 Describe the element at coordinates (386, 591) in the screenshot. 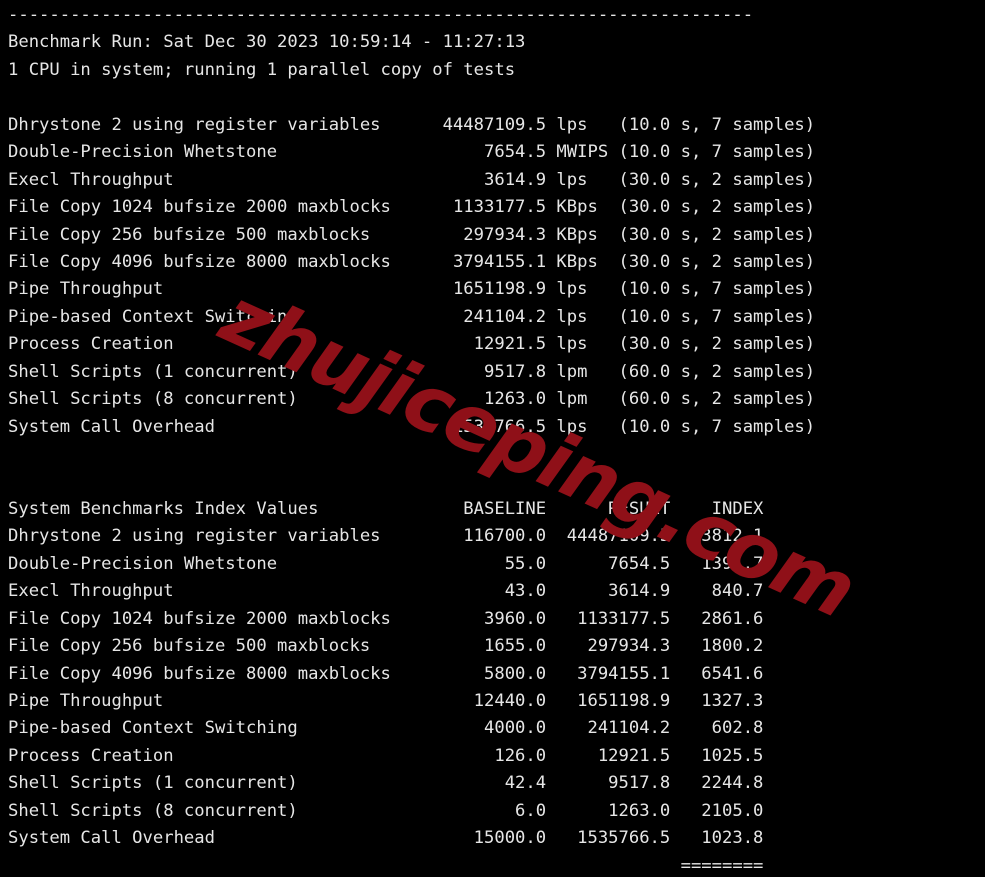

I see `index-table-row: Execl Throughput 43.0 3614.9 840.7` at that location.